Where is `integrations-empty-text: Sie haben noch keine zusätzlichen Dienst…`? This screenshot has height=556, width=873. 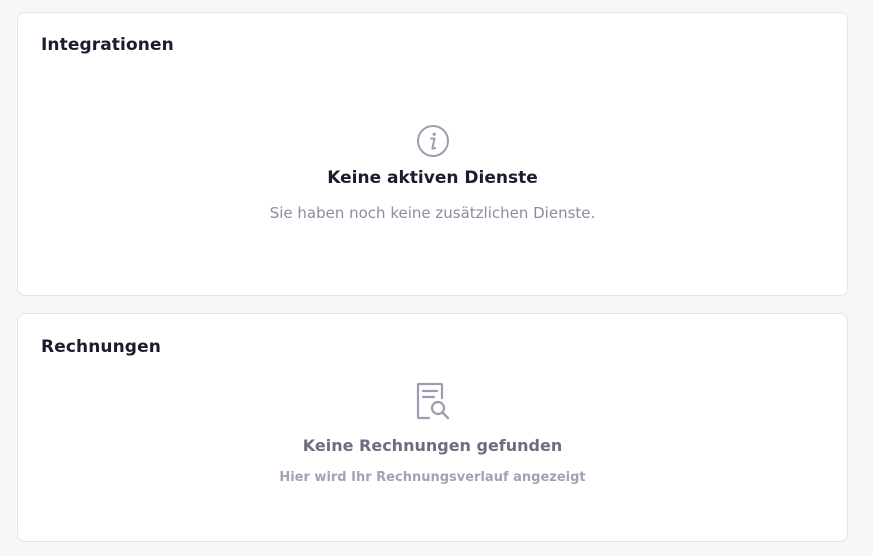 integrations-empty-text: Sie haben noch keine zusätzlichen Dienst… is located at coordinates (432, 213).